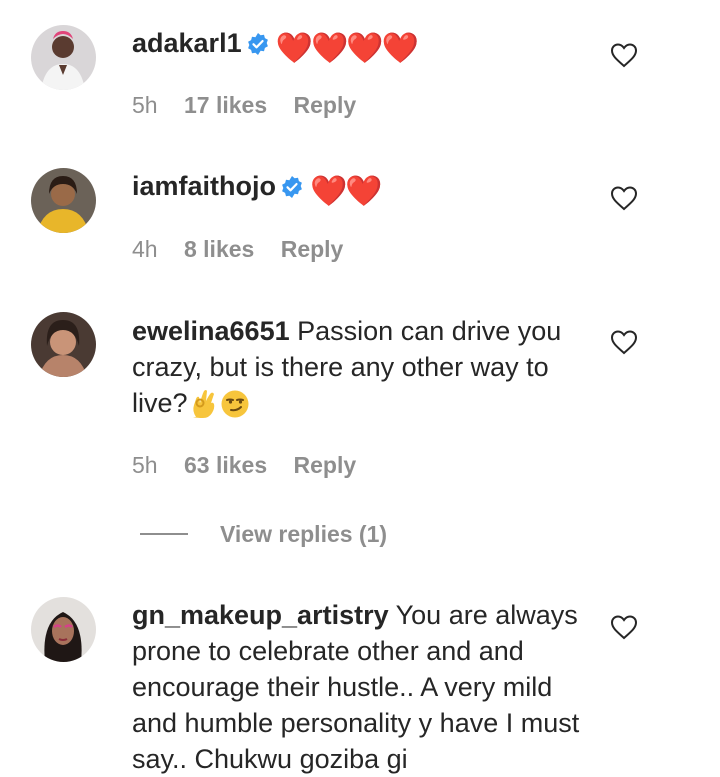 Image resolution: width=720 pixels, height=777 pixels. What do you see at coordinates (204, 408) in the screenshot?
I see `ok-hand-emoji-icon` at bounding box center [204, 408].